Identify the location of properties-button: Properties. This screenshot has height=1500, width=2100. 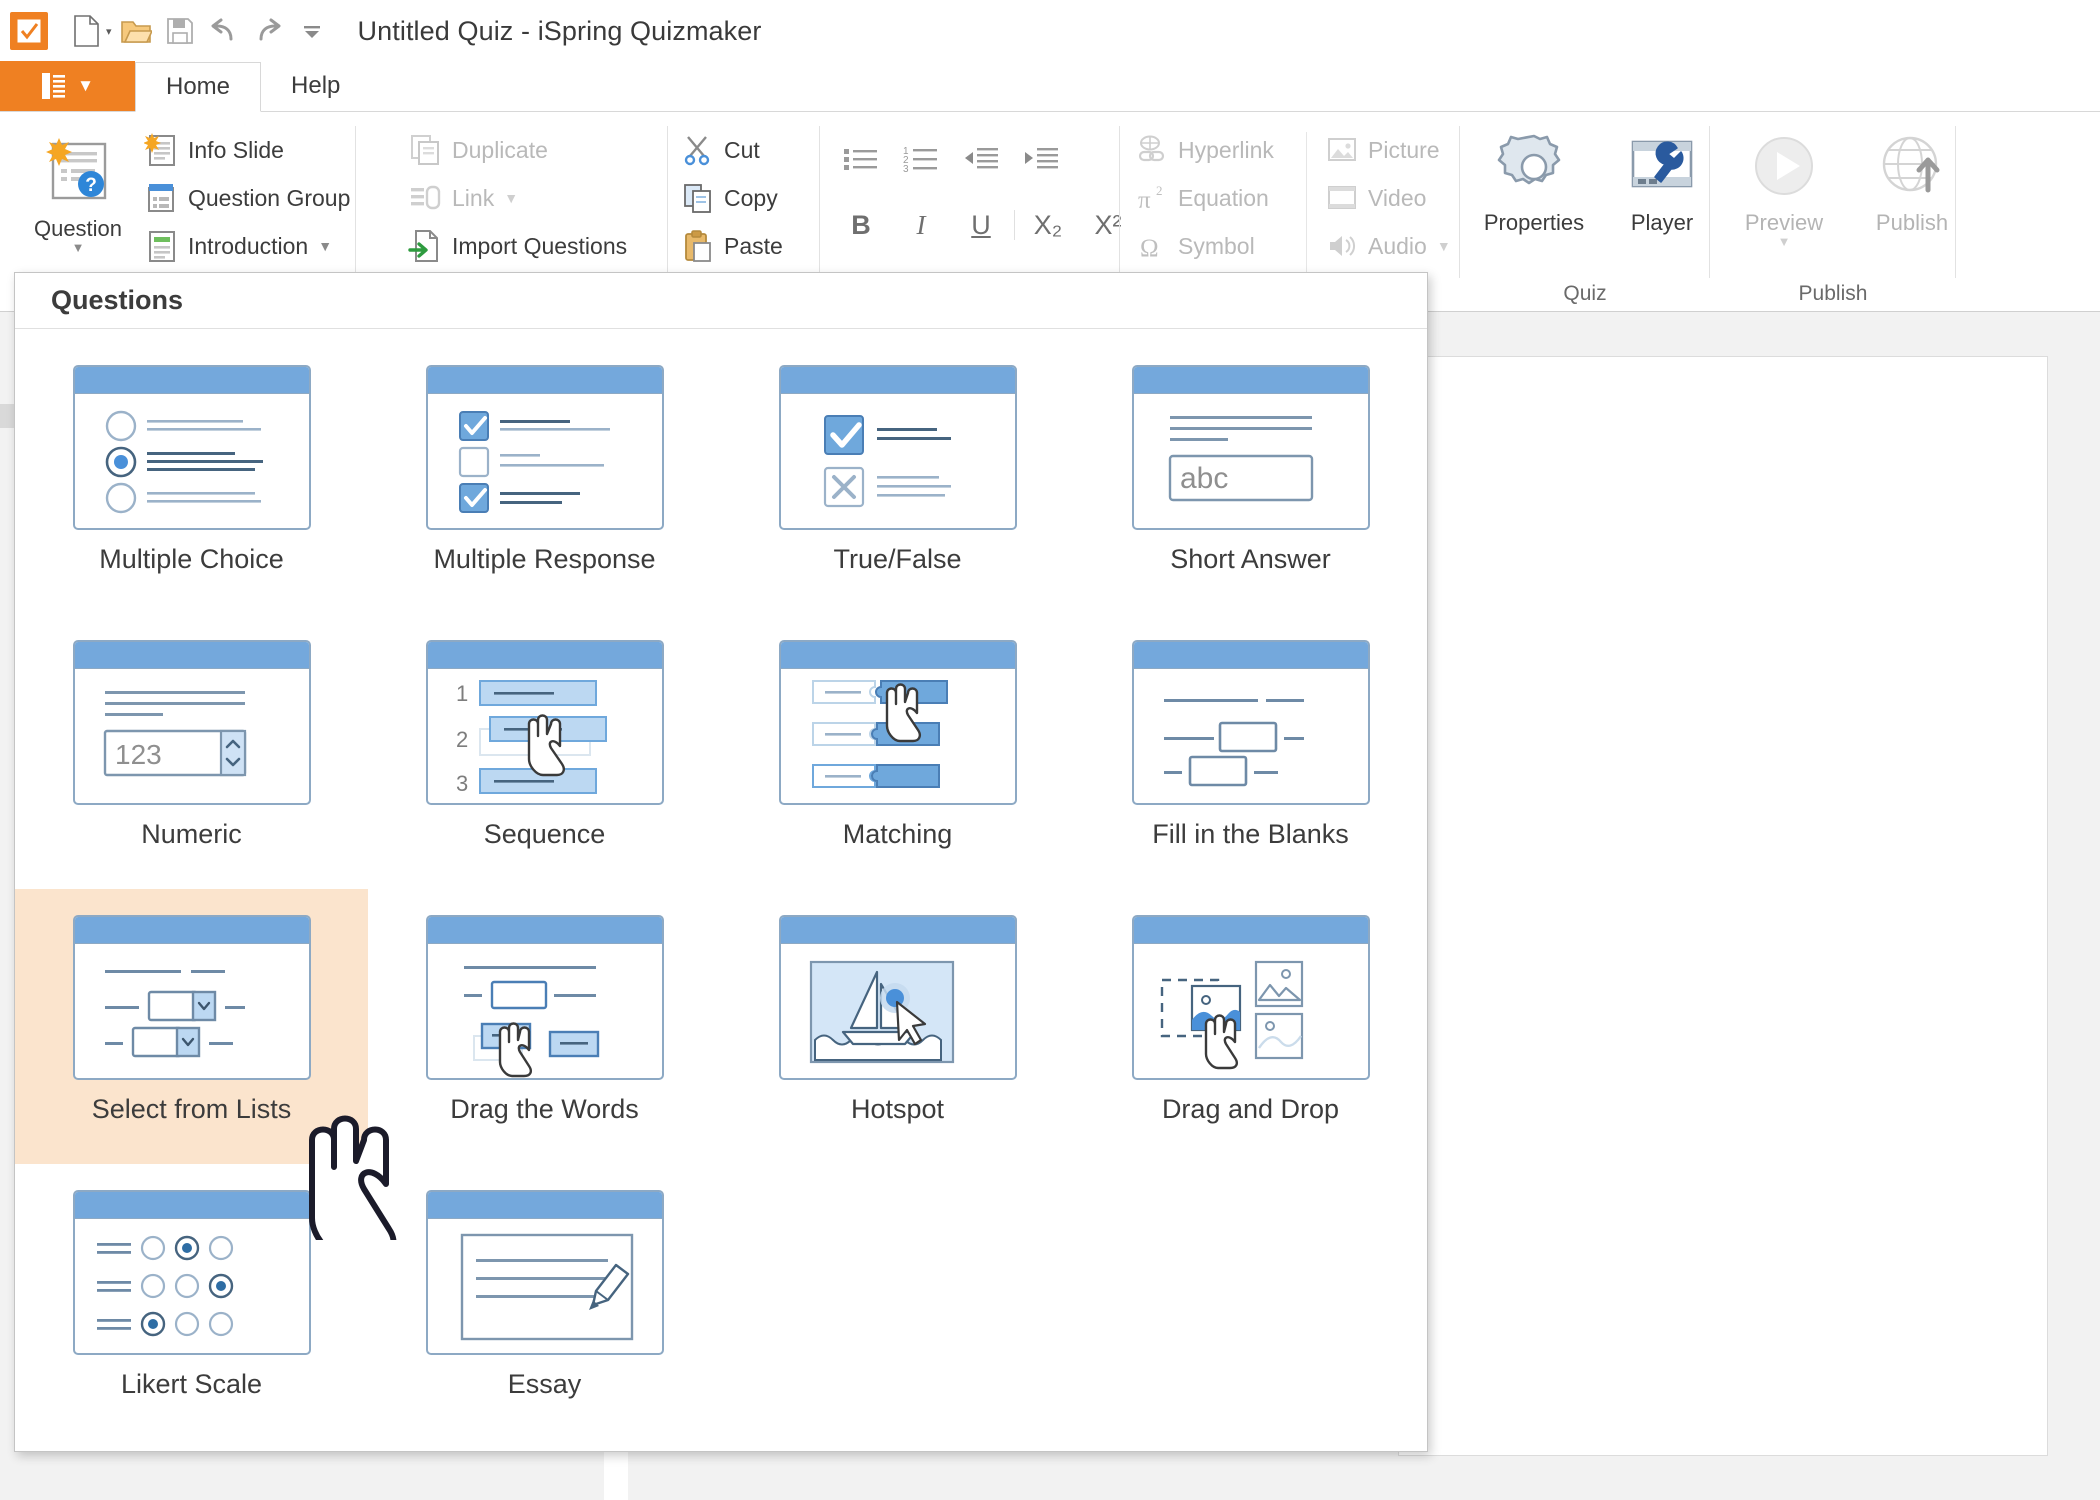
(1534, 178).